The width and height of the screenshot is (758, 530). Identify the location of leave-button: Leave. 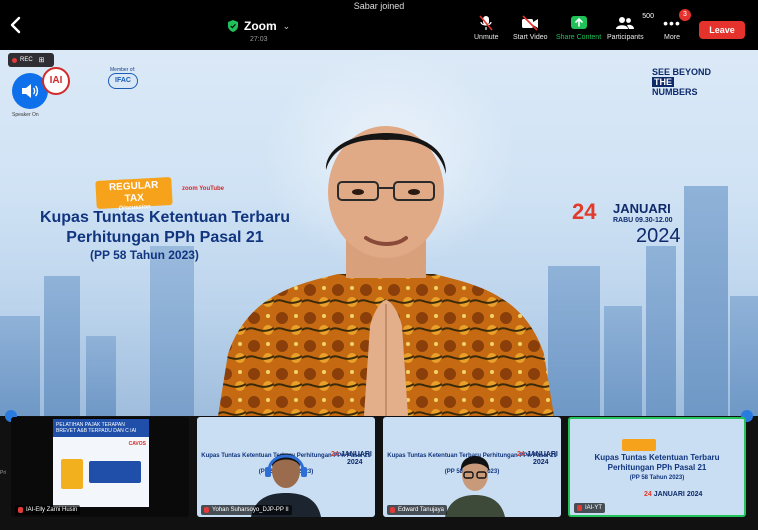
(722, 30).